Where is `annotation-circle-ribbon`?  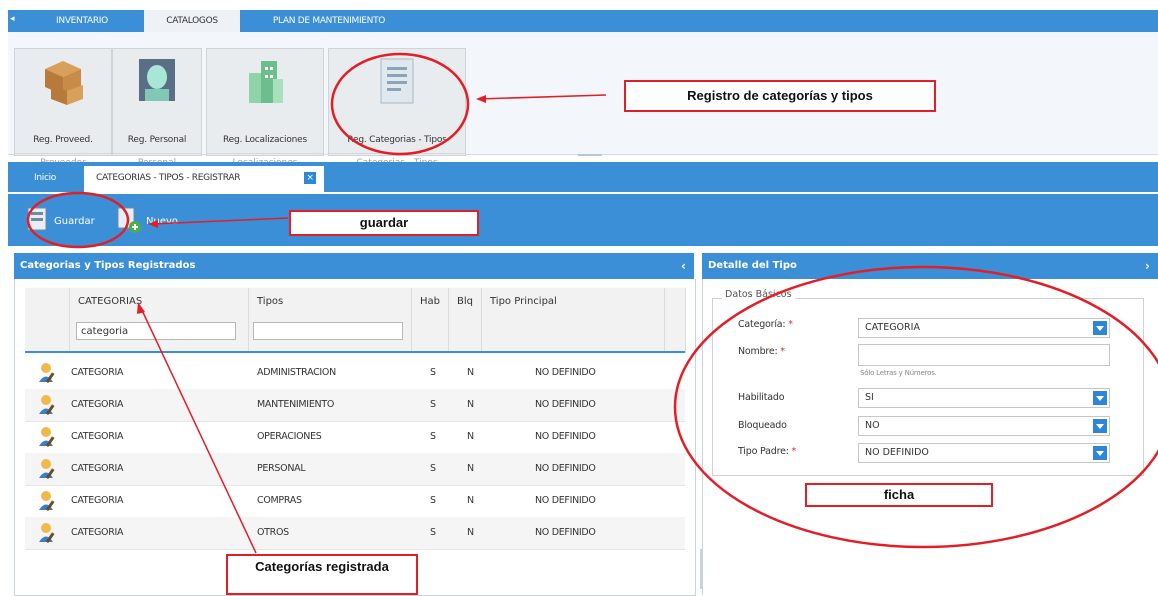
annotation-circle-ribbon is located at coordinates (400, 104).